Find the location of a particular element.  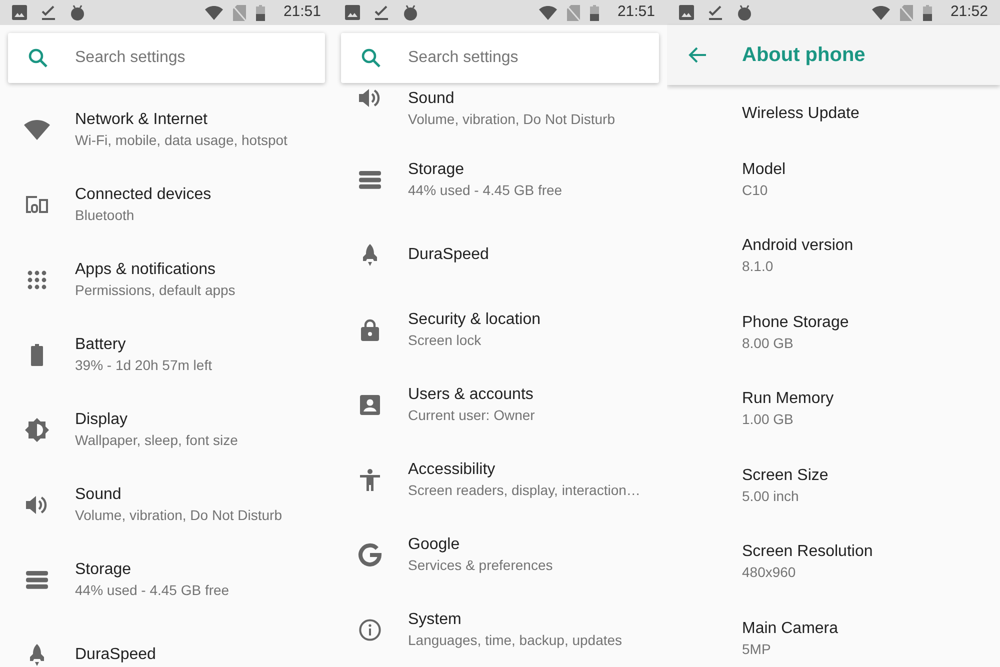

about-item: Screen Size 5.00 inch is located at coordinates (833, 485).